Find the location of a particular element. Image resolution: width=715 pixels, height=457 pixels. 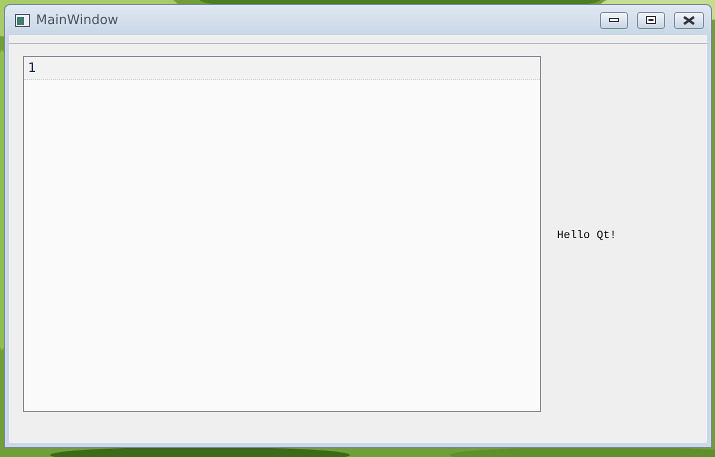

maximize-icon is located at coordinates (651, 20).